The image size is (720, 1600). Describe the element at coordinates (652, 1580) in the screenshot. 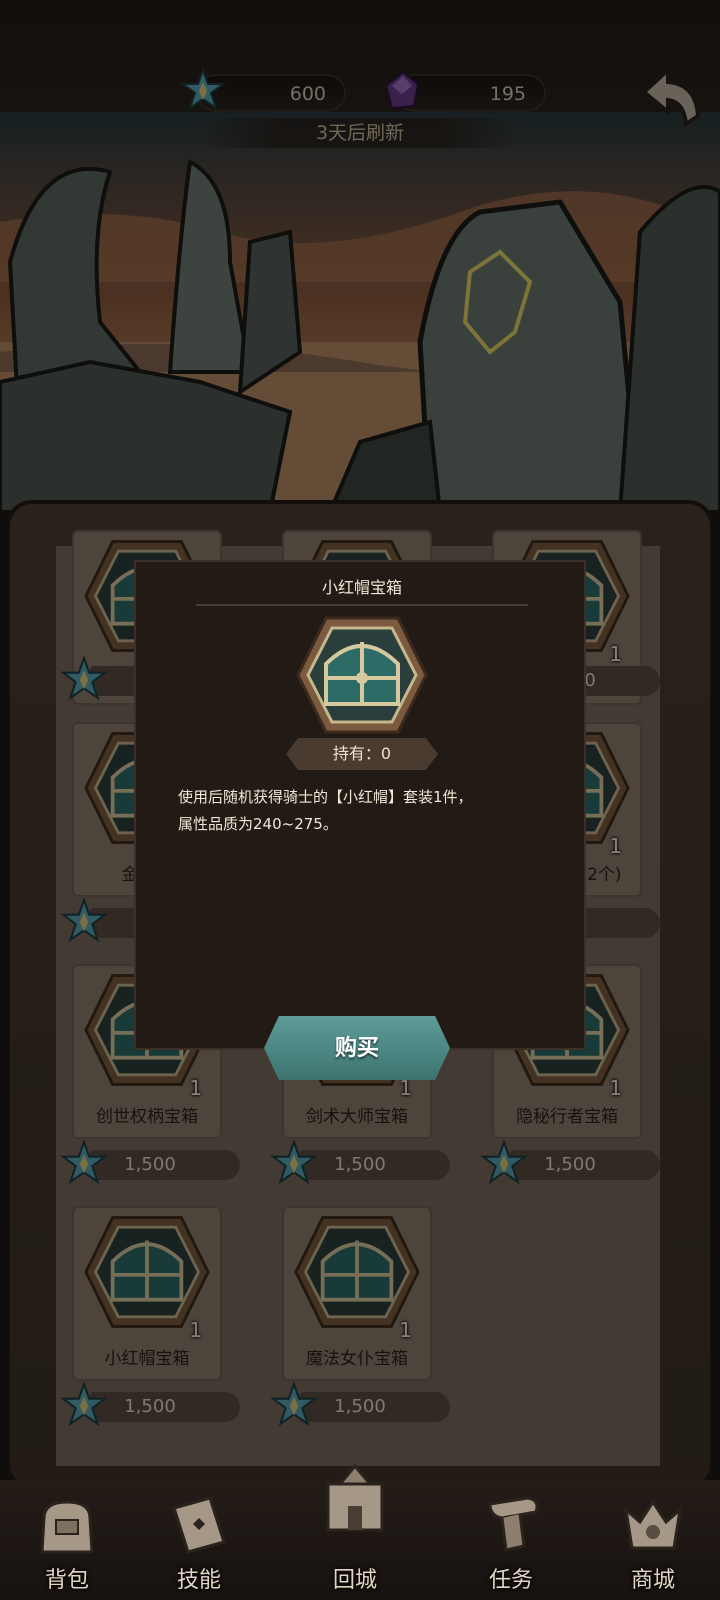

I see `nav-shop-label: 商城` at that location.